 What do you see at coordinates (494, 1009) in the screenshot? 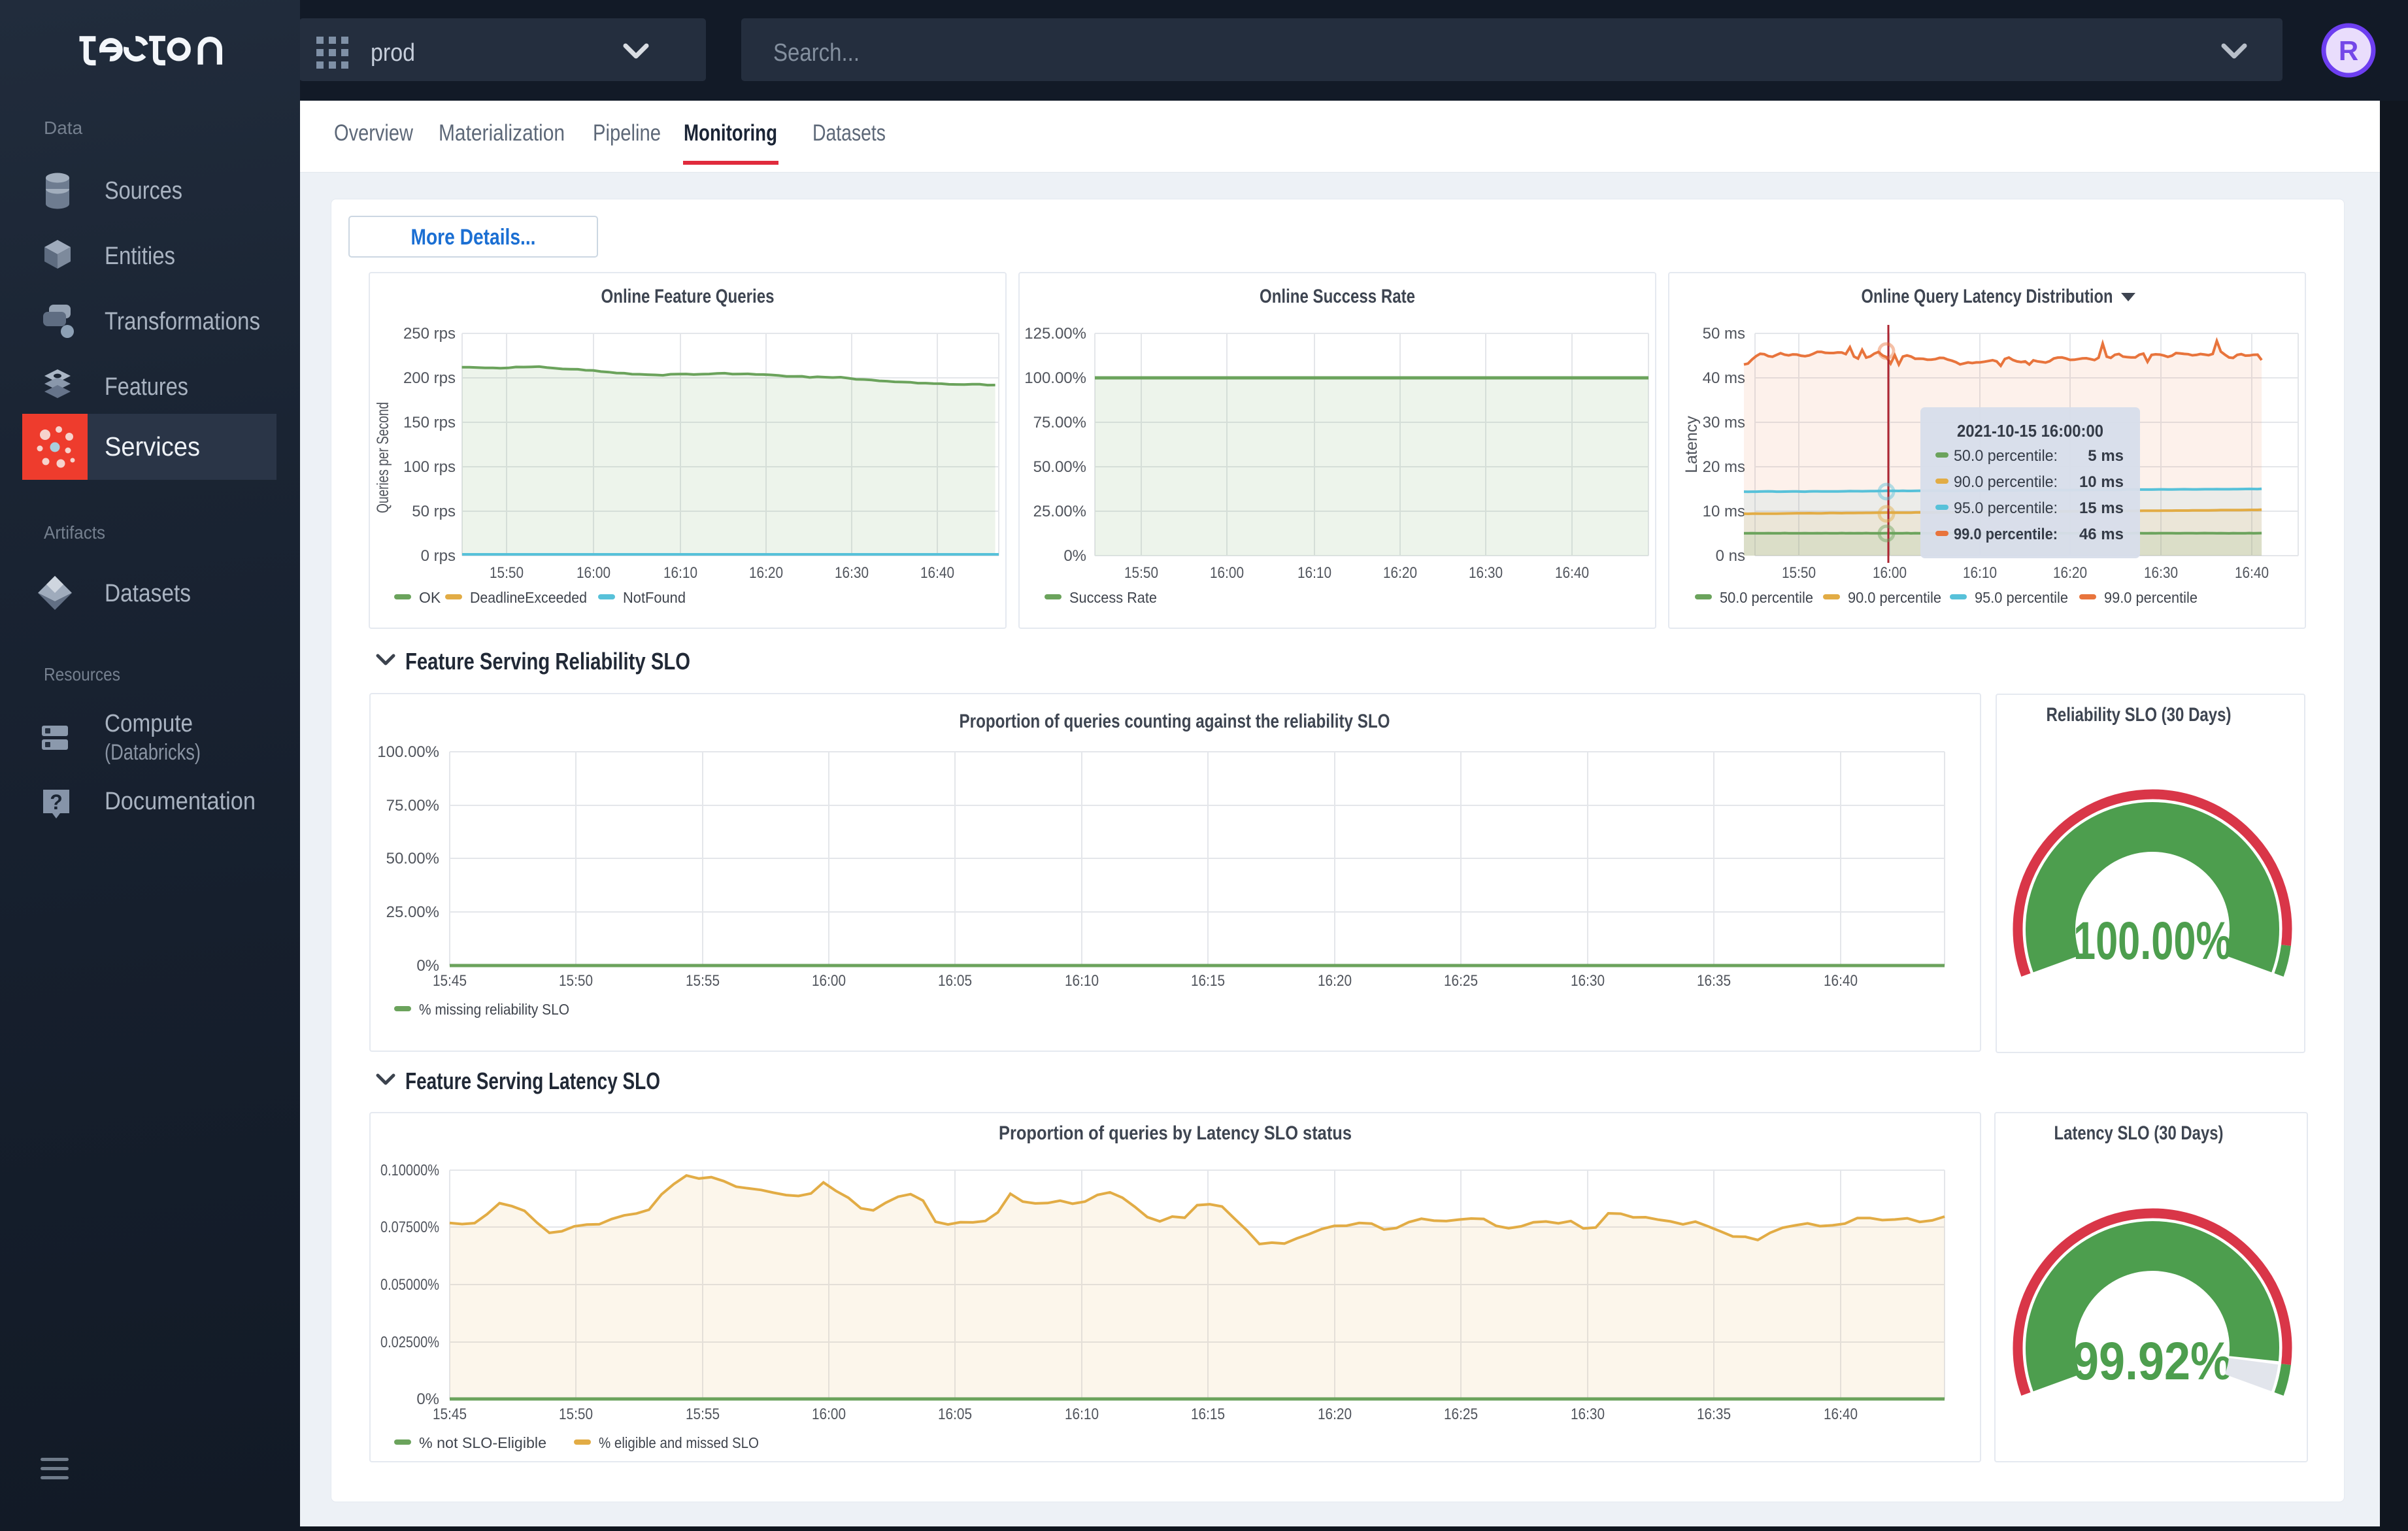
I see `svg-text: % missing reliability SLO` at bounding box center [494, 1009].